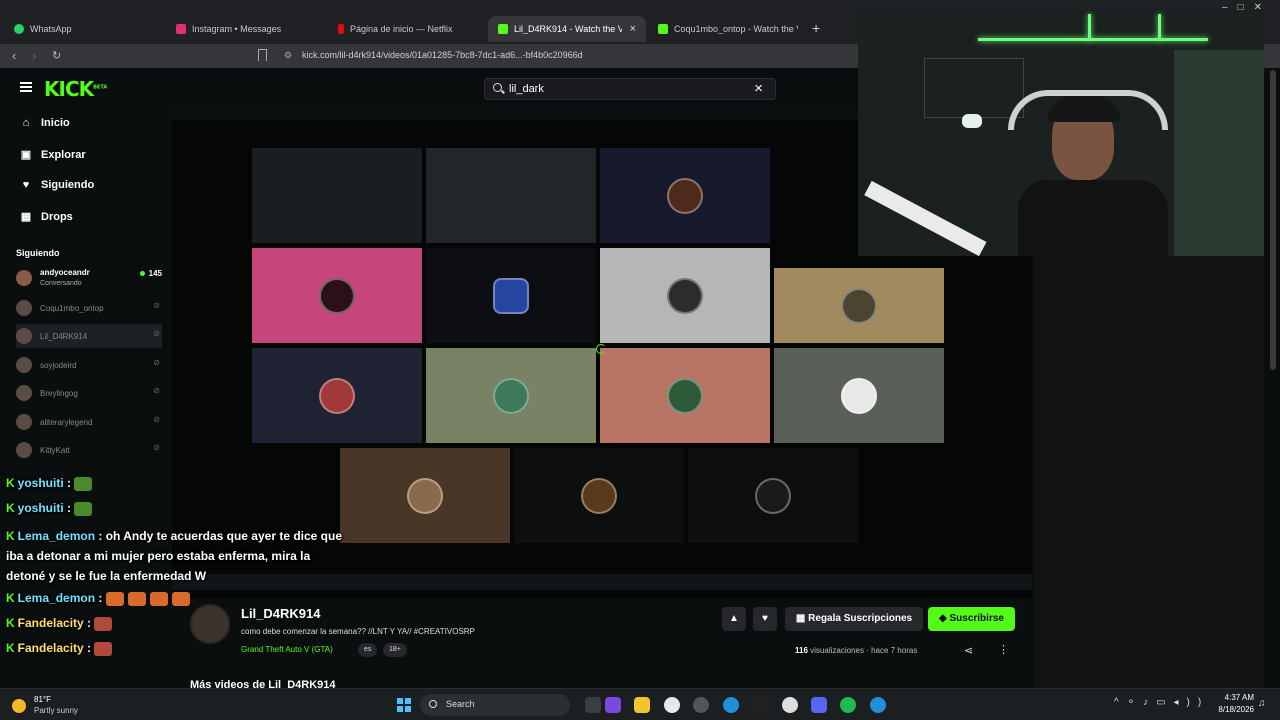 The height and width of the screenshot is (720, 1280). What do you see at coordinates (55, 123) in the screenshot?
I see `nav-label: Inicio` at bounding box center [55, 123].